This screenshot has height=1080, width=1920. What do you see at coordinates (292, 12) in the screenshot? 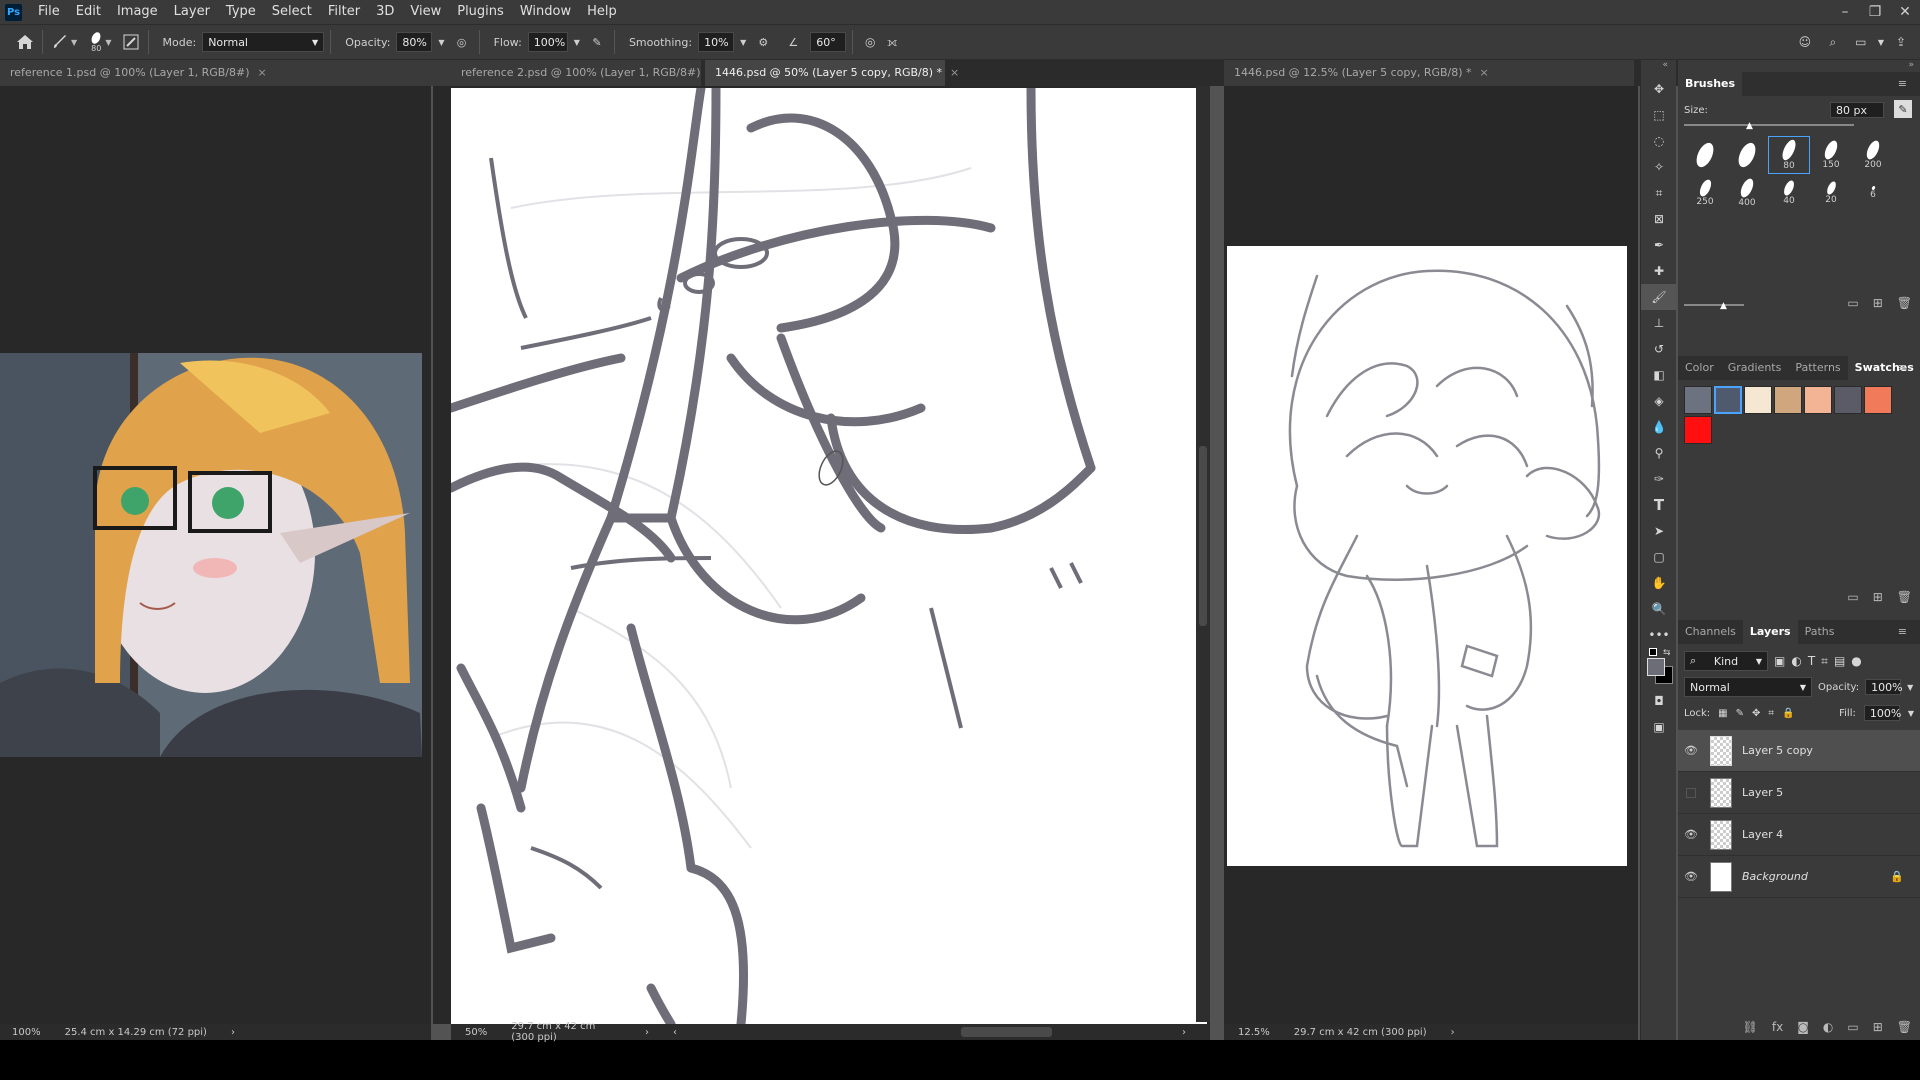
I see `menu-select: Select` at bounding box center [292, 12].